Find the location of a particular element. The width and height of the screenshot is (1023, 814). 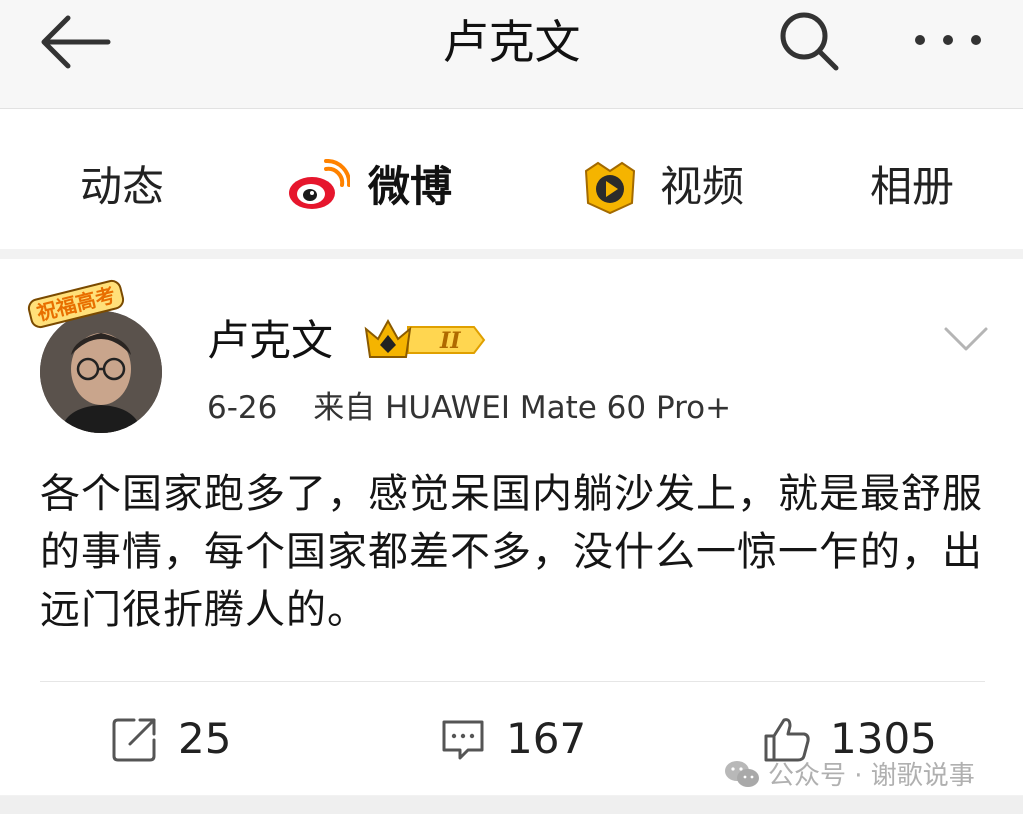

page-title: 卢克文 is located at coordinates (511, 42).